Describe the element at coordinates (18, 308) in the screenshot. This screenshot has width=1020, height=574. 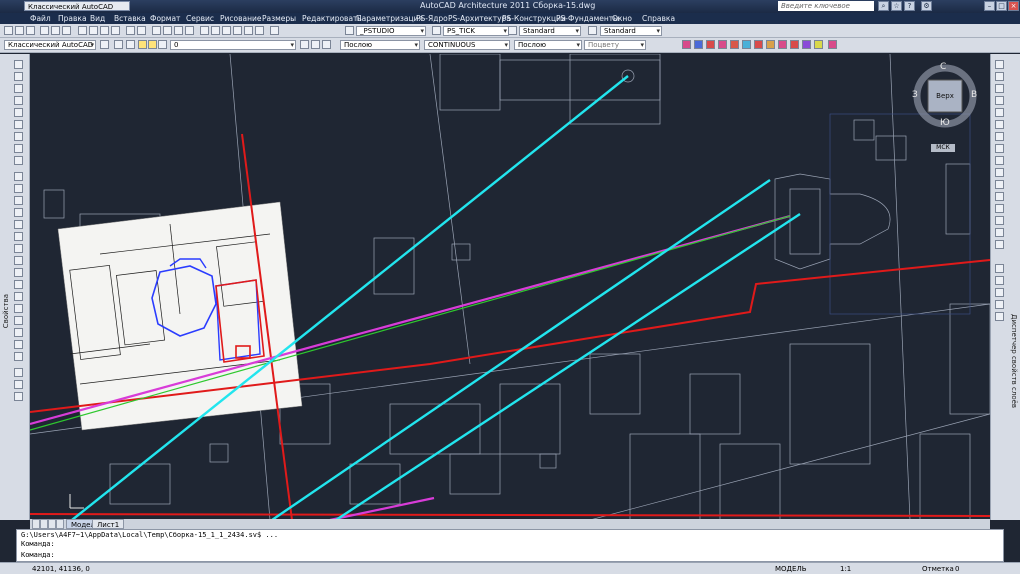
I see `break-icon` at that location.